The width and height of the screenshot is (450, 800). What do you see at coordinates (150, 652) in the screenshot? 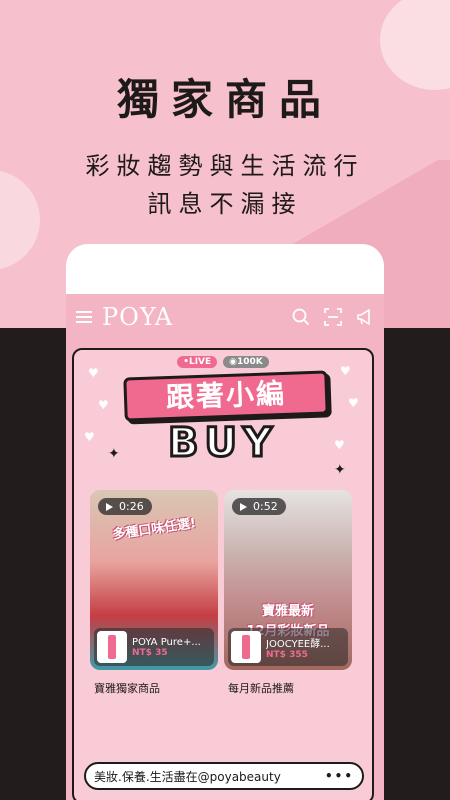
I see `product-price: NT$ 35` at bounding box center [150, 652].